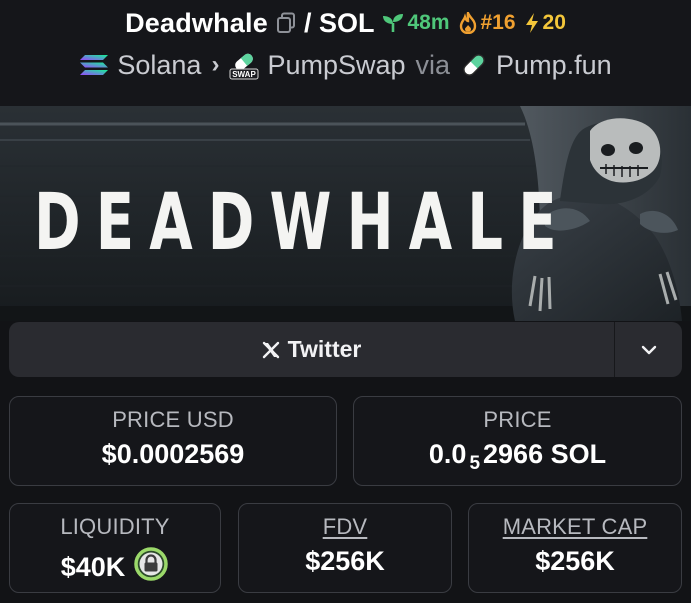  I want to click on route-row: Solana › SWAP PumpSwap via Pump.fun, so click(345, 65).